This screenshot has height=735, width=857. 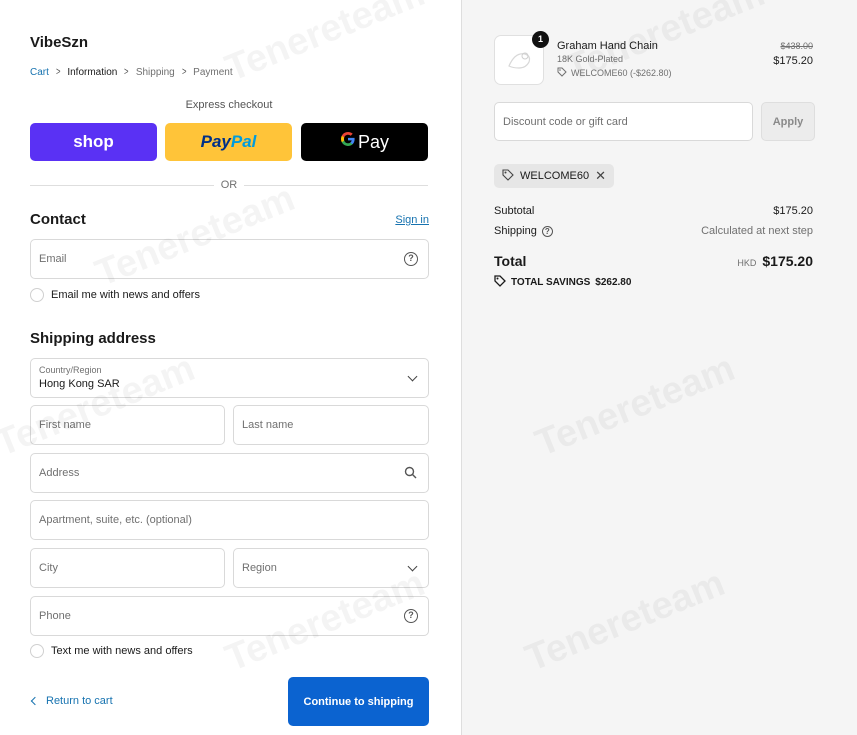 I want to click on apply-button: Apply, so click(x=788, y=121).